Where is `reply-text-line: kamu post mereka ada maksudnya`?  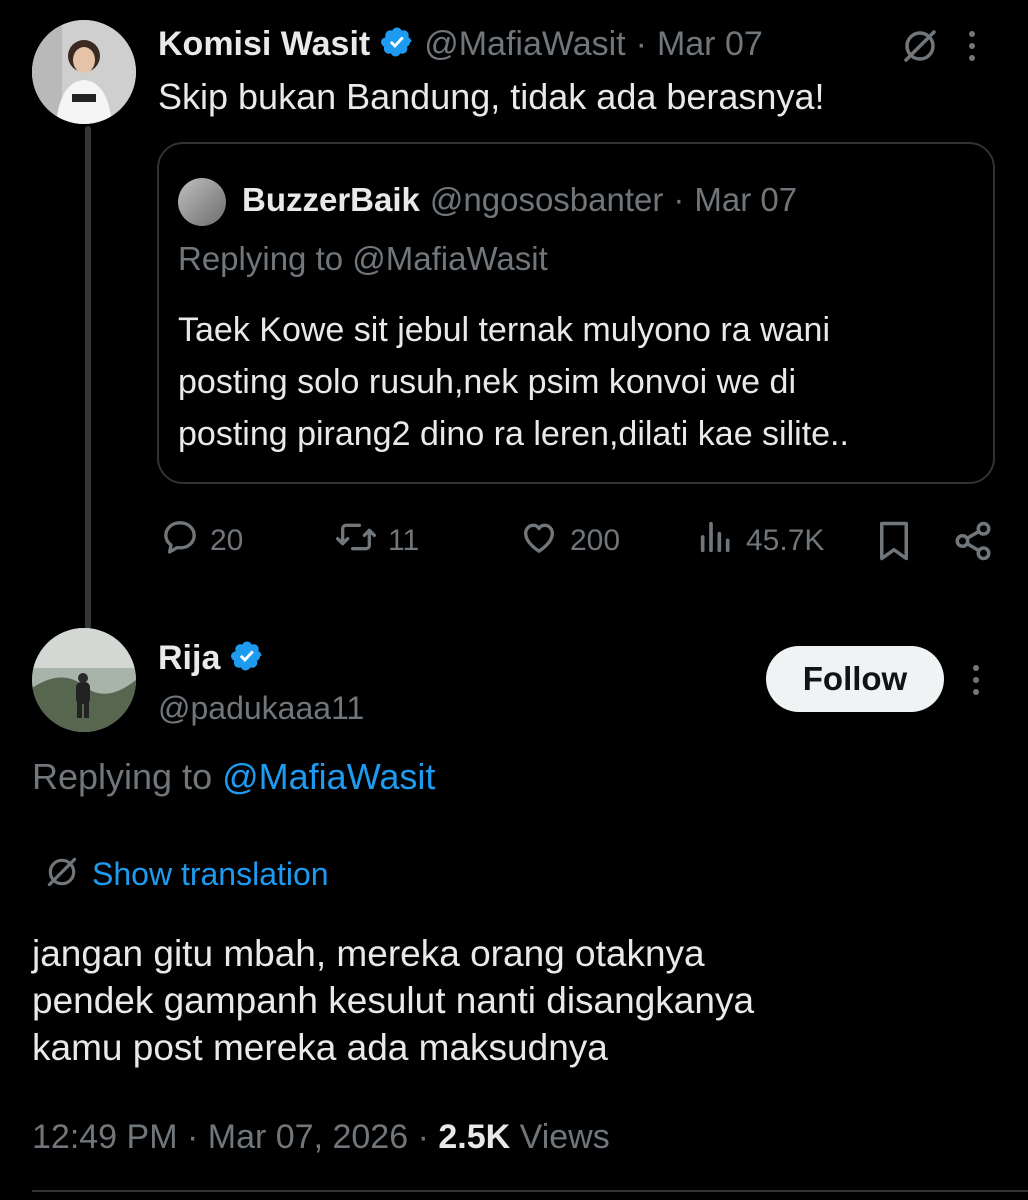
reply-text-line: kamu post mereka ada maksudnya is located at coordinates (320, 1047).